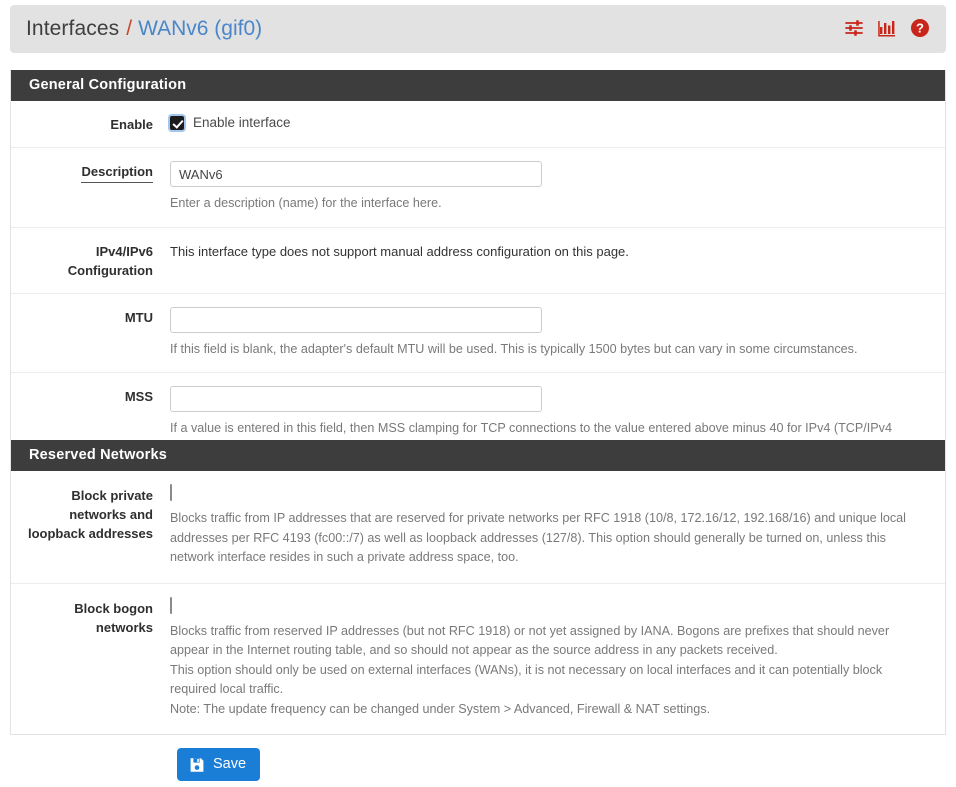 Image resolution: width=956 pixels, height=787 pixels. I want to click on help-circle-icon: ?, so click(920, 29).